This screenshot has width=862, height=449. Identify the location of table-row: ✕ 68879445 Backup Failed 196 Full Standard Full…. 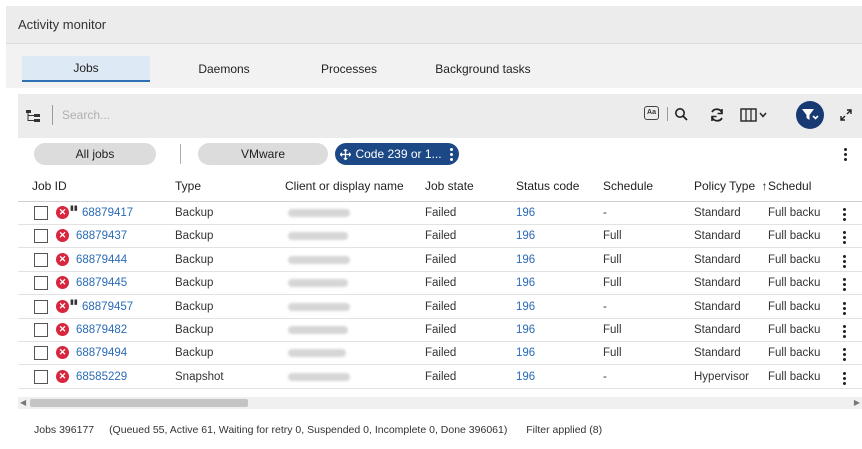
(440, 284).